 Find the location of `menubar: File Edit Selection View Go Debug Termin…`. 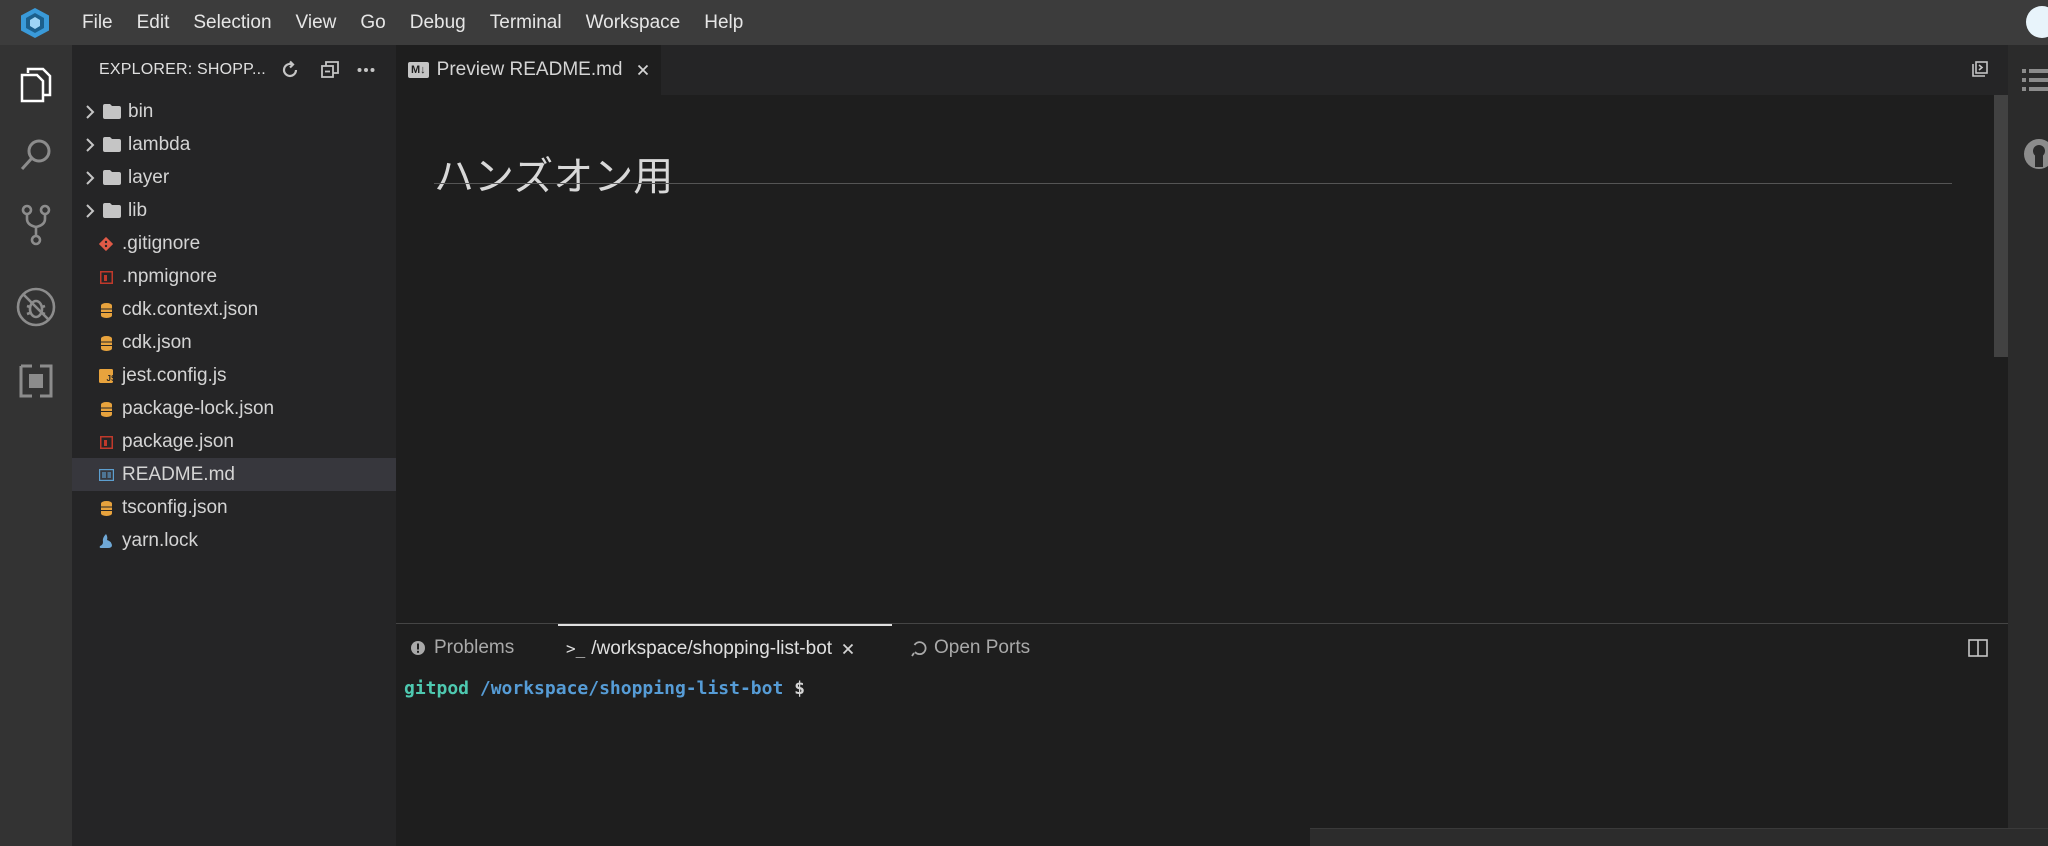

menubar: File Edit Selection View Go Debug Termin… is located at coordinates (1024, 22).